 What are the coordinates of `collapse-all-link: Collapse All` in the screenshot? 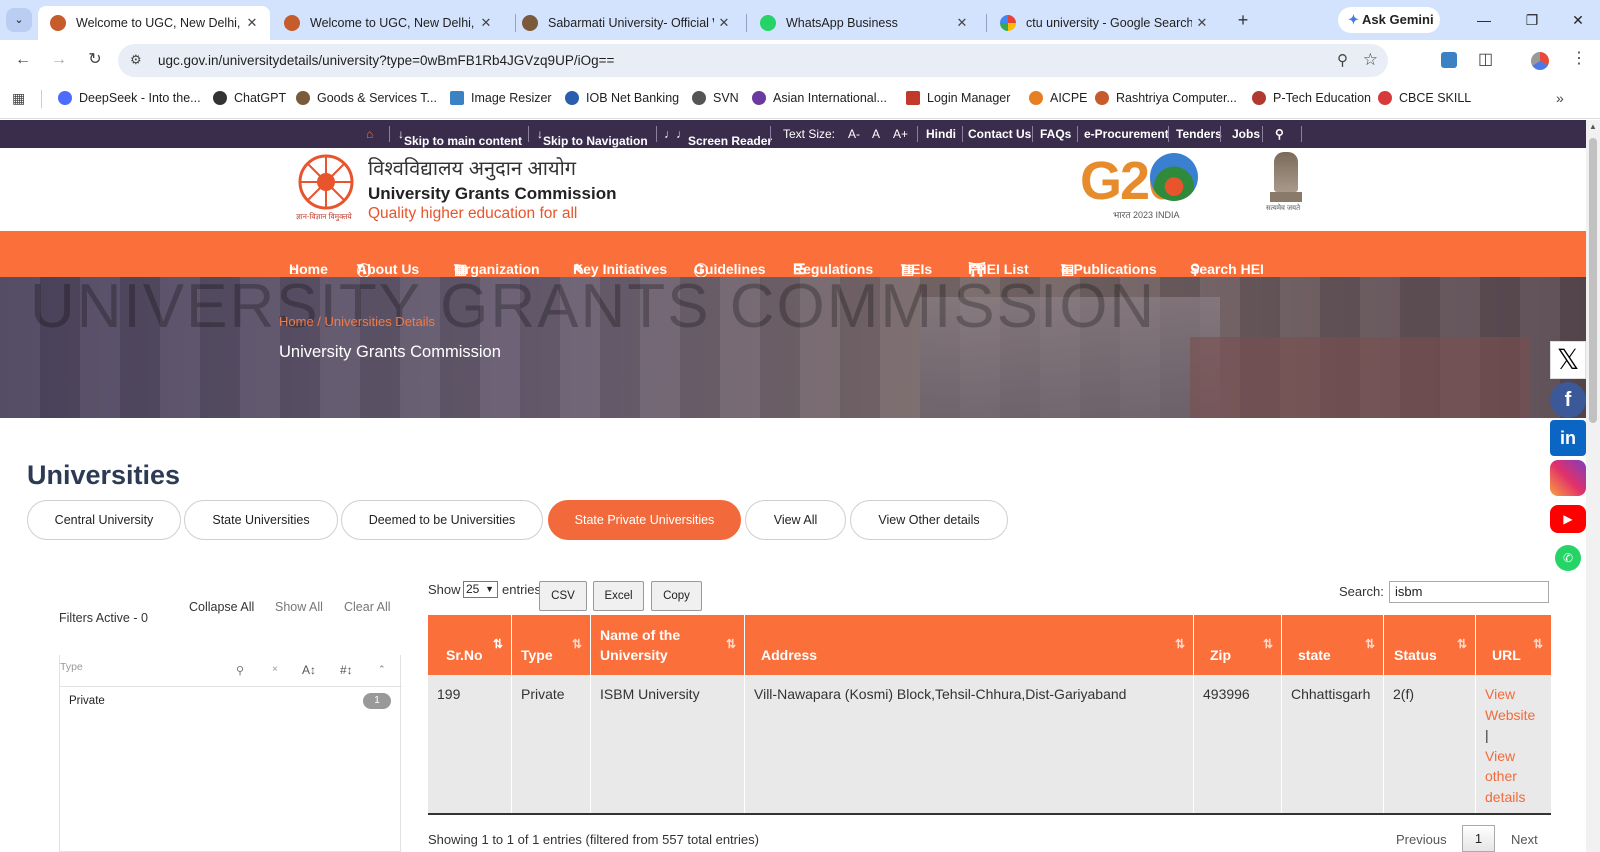 It's located at (221, 607).